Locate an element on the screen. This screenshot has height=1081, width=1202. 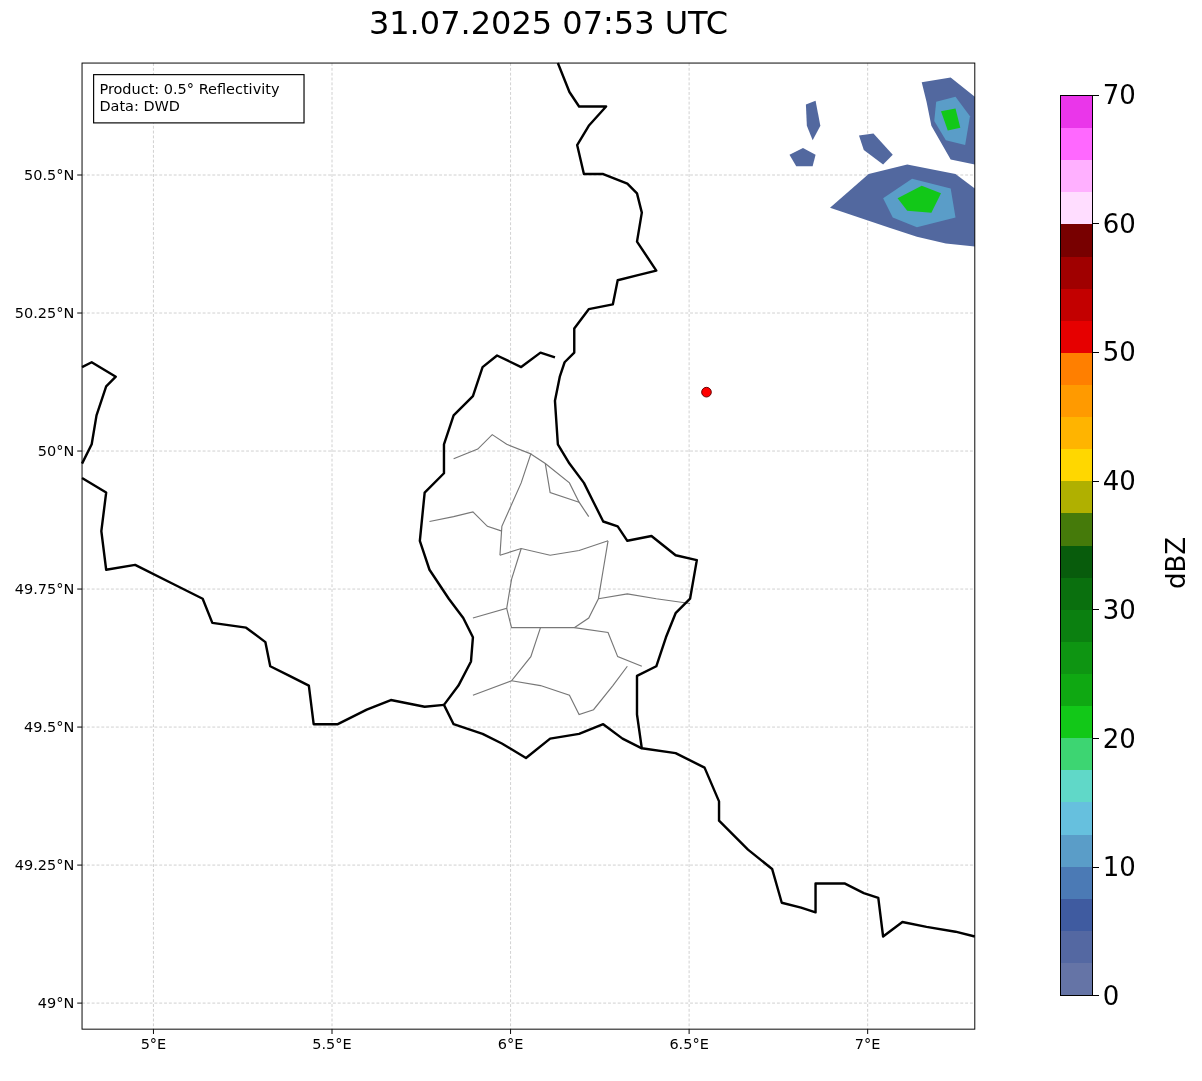
axis-tick-label: 6°E is located at coordinates (510, 1044).